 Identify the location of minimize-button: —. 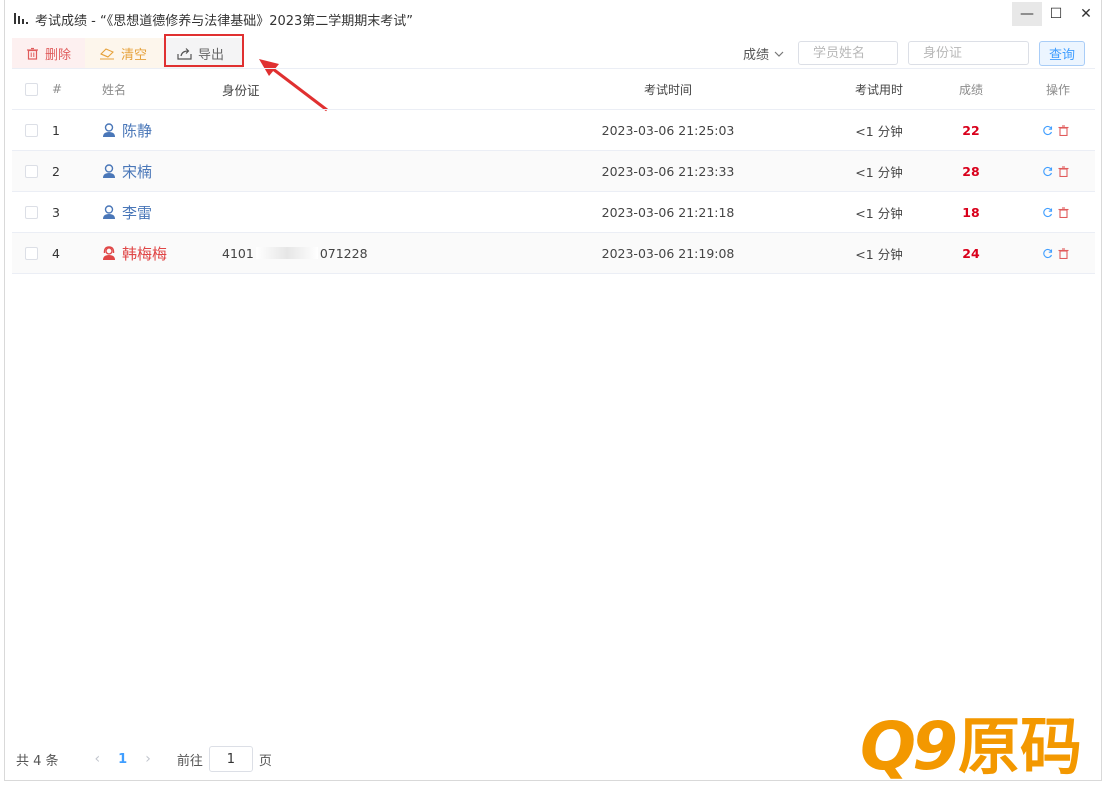
(1027, 14).